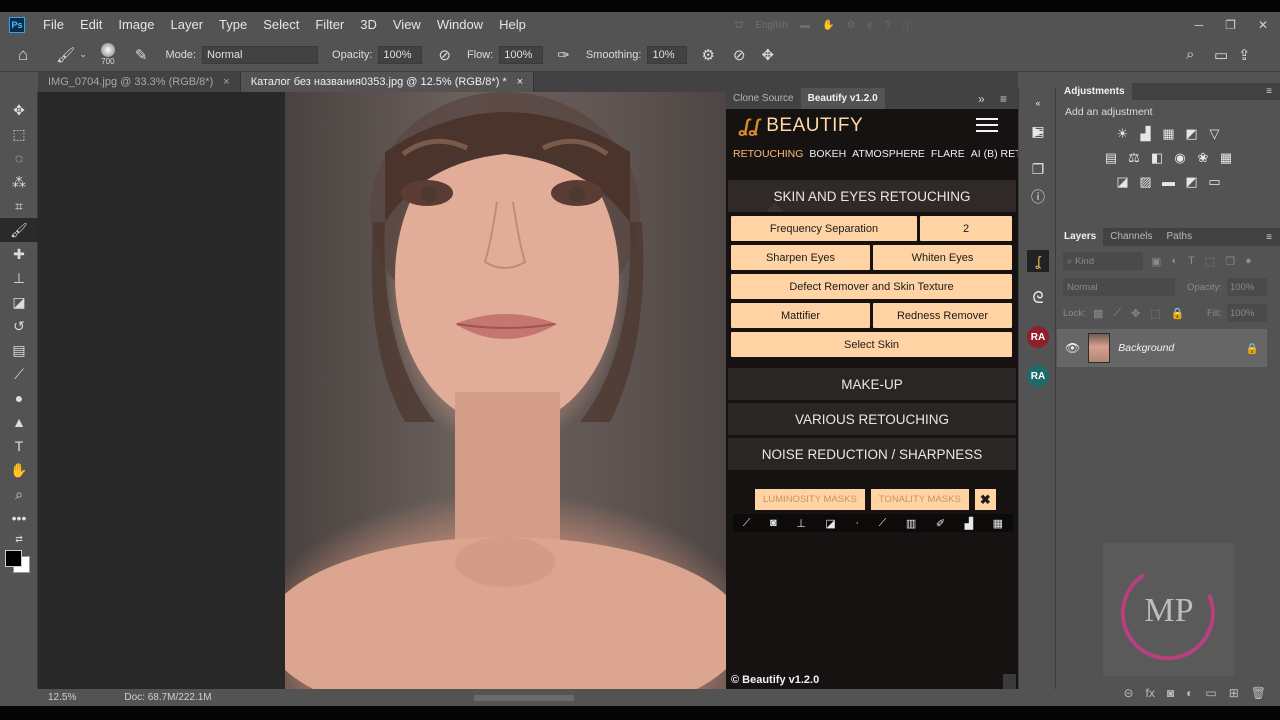 This screenshot has height=720, width=1280. What do you see at coordinates (942, 315) in the screenshot?
I see `redness-remover-button: Redness Remover` at bounding box center [942, 315].